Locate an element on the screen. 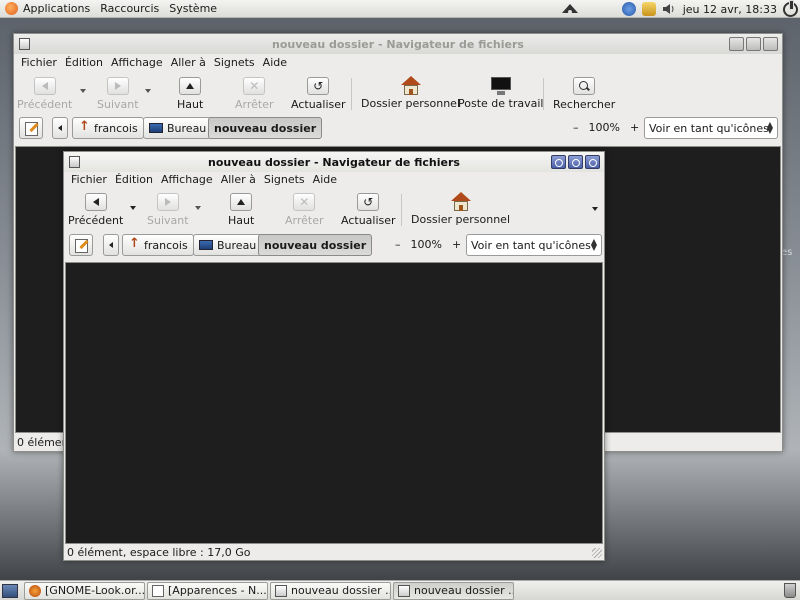  resize-grip is located at coordinates (597, 553).